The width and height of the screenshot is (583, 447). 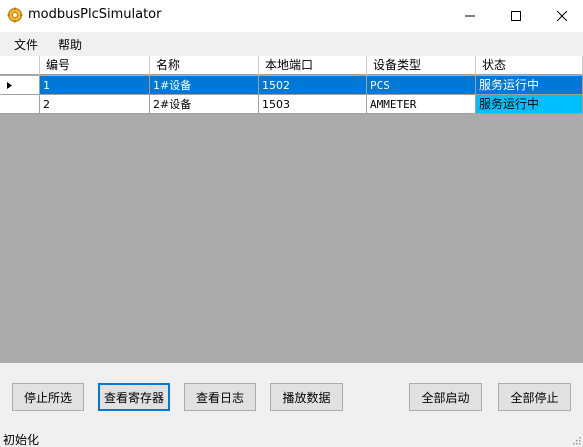 I want to click on grid-header: 编号 名称 本地端口 设备类型 状态, so click(x=291, y=65).